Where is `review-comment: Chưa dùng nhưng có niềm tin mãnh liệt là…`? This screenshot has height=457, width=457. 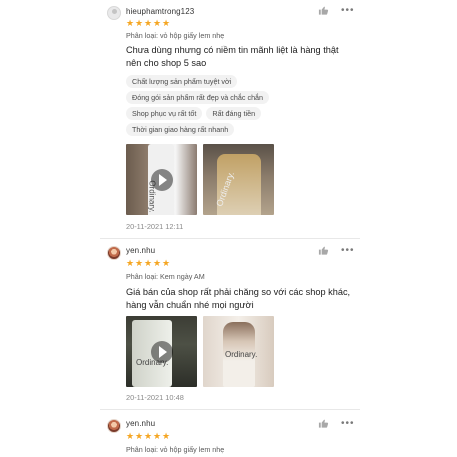 review-comment: Chưa dùng nhưng có niềm tin mãnh liệt là… is located at coordinates (251, 56).